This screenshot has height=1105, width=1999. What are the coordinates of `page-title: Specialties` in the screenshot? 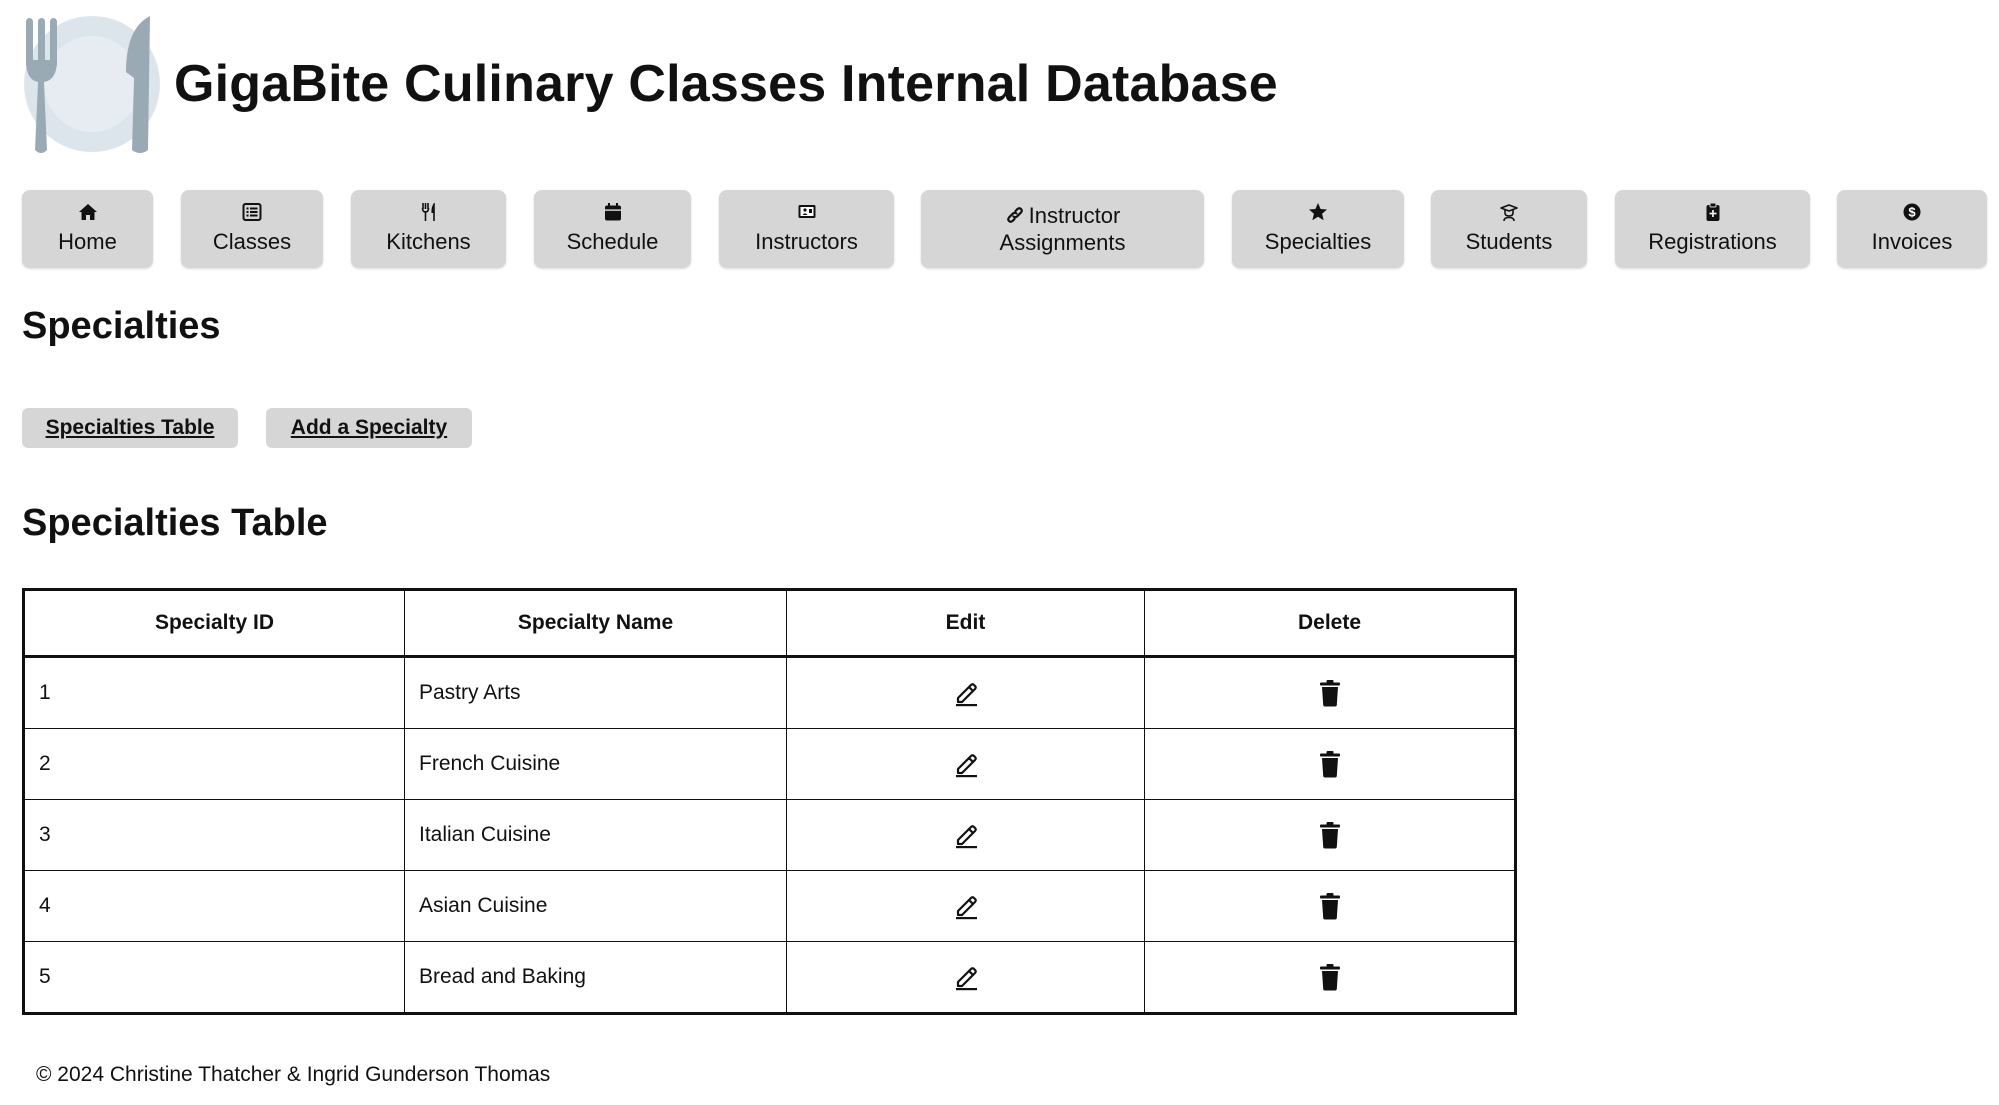 It's located at (121, 326).